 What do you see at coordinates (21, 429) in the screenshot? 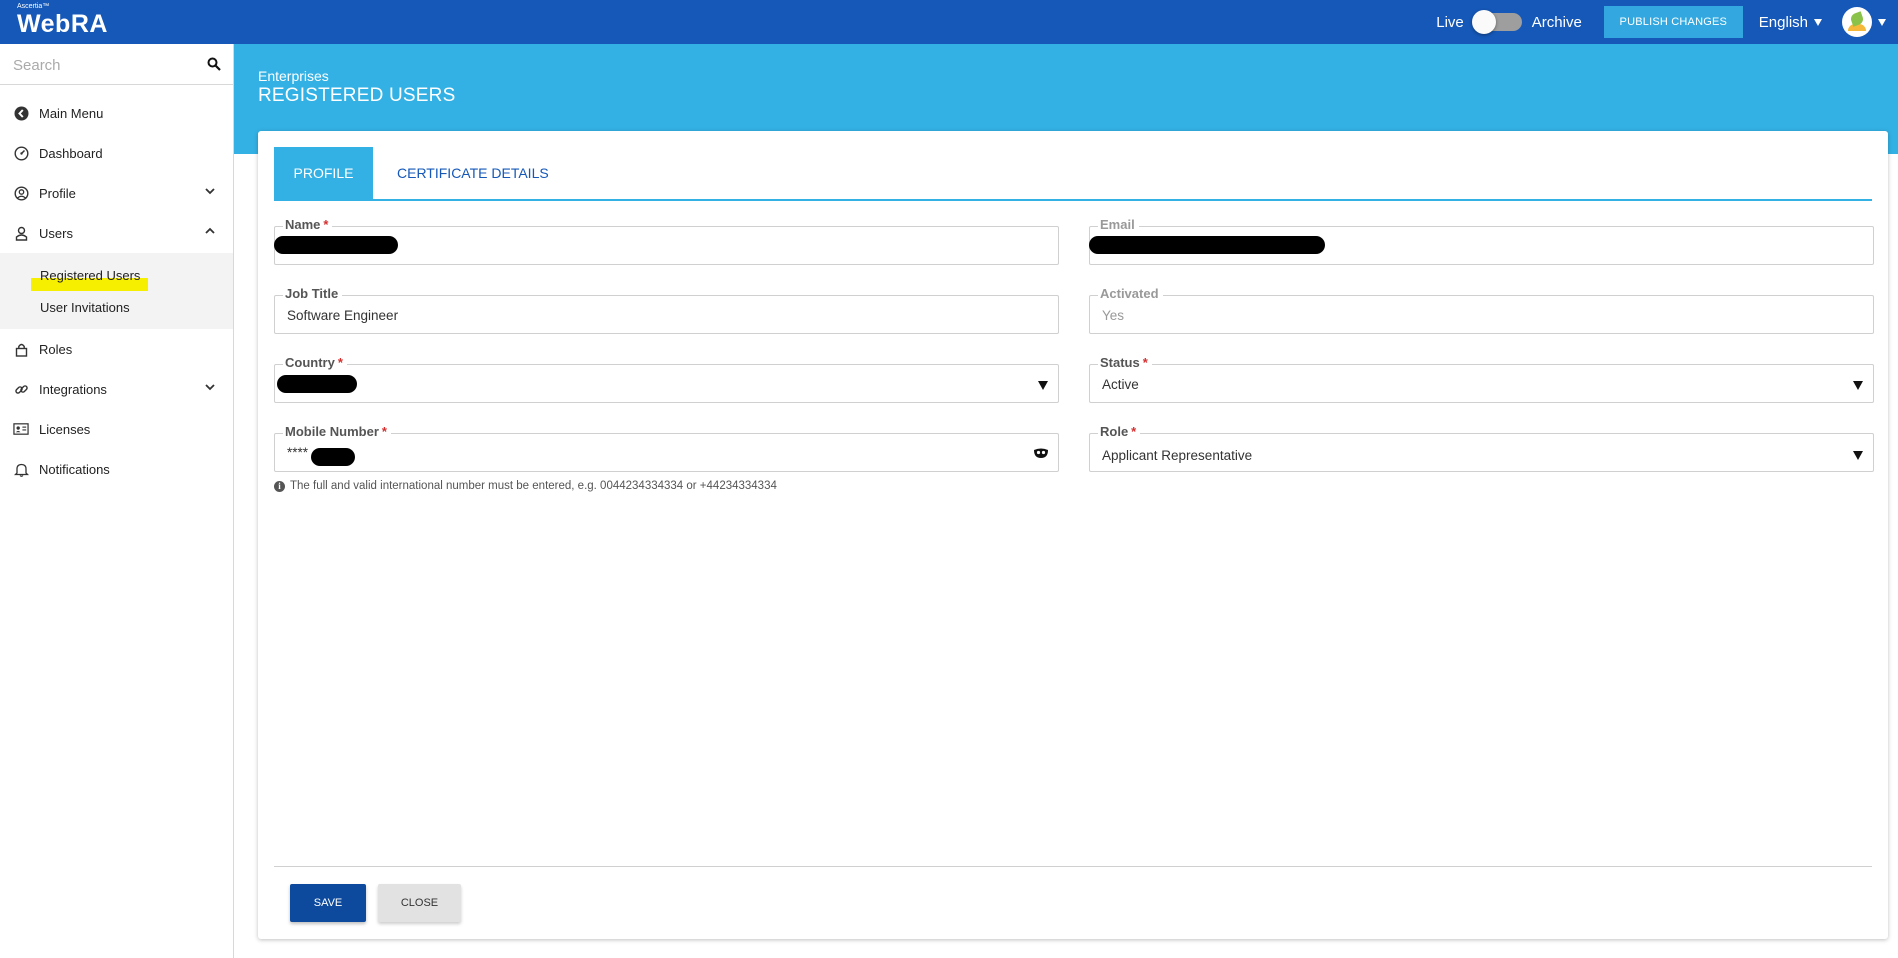
I see `id-card-icon` at bounding box center [21, 429].